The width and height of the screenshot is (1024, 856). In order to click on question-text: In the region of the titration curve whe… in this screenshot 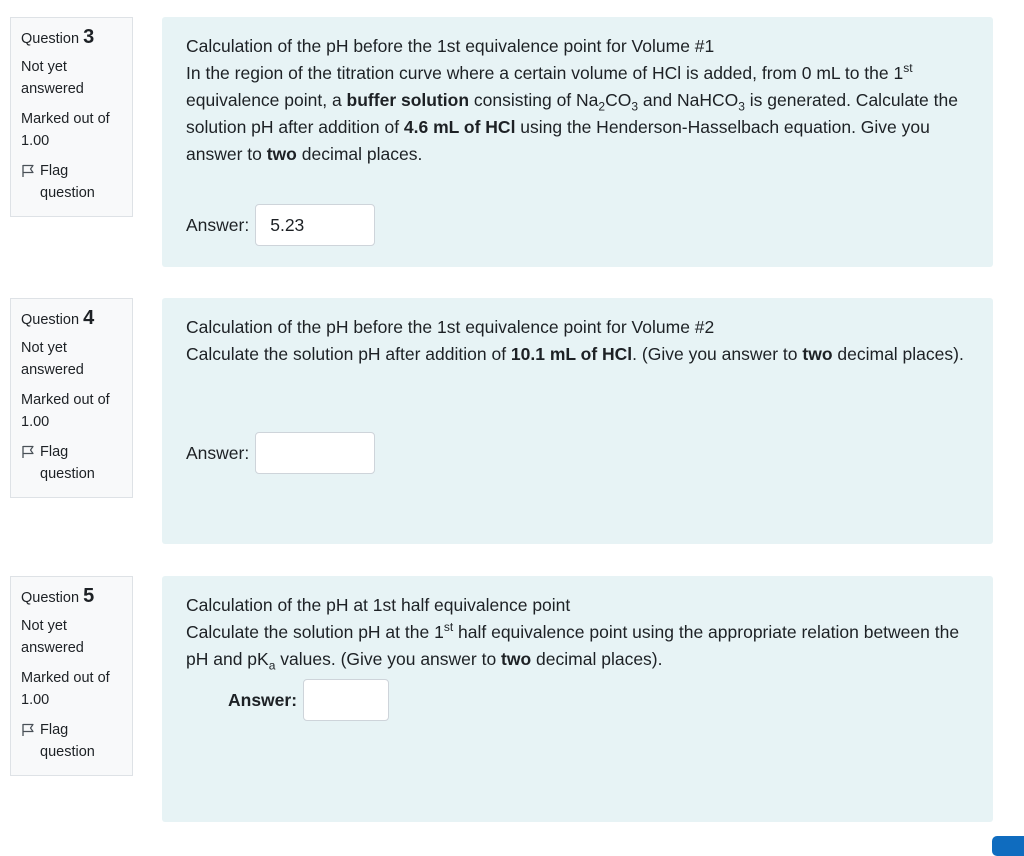, I will do `click(572, 112)`.